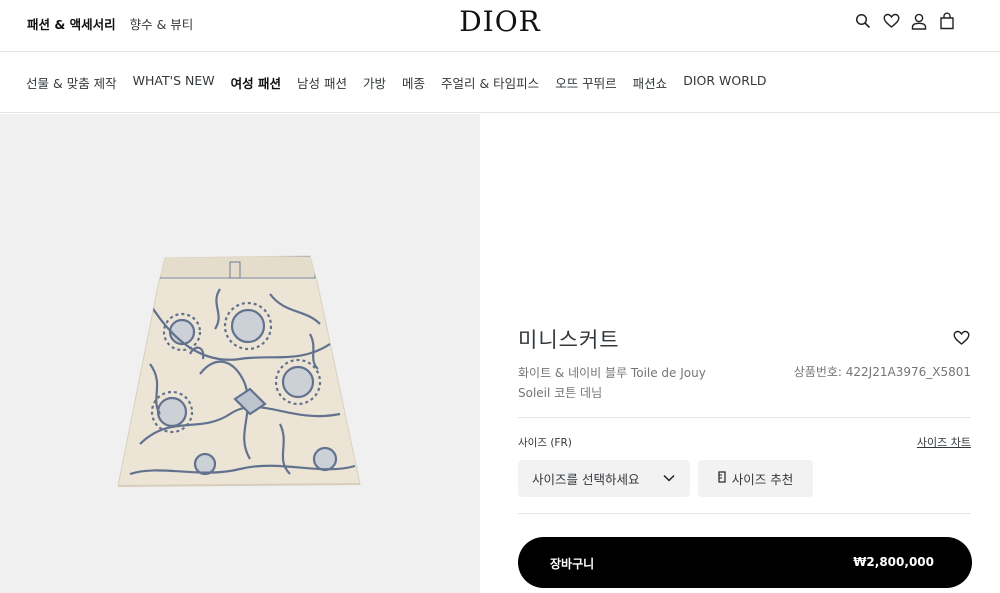 This screenshot has width=1000, height=593. Describe the element at coordinates (374, 82) in the screenshot. I see `nav-item-bags: 가방` at that location.